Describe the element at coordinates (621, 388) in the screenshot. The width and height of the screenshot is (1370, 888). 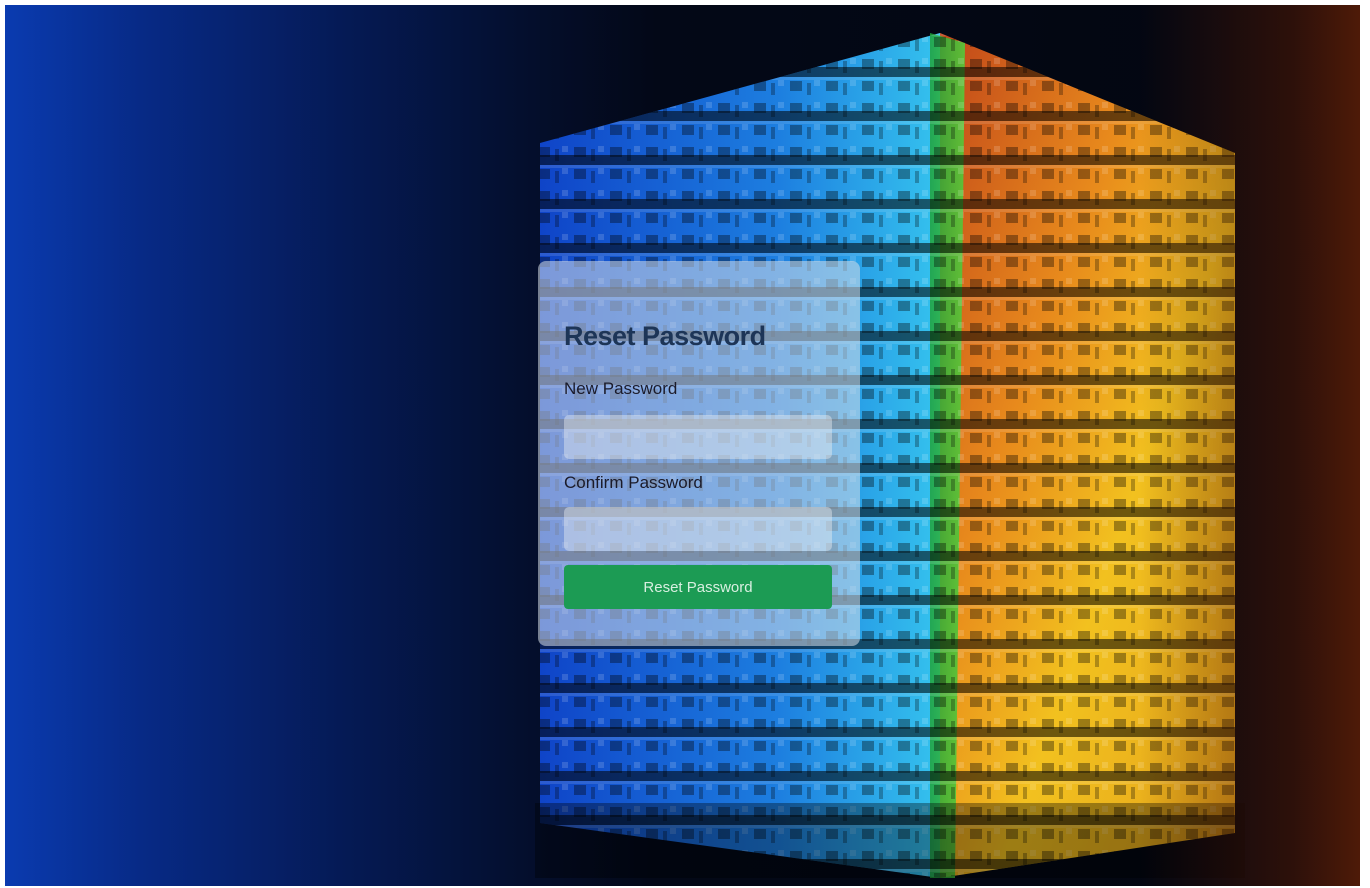
I see `new-password-label: New Password` at that location.